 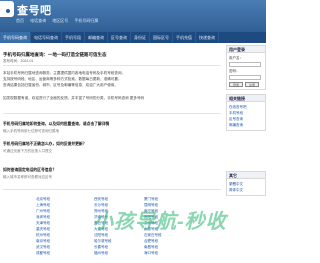 What do you see at coordinates (119, 37) in the screenshot?
I see `nav-area-code: 区号查询` at bounding box center [119, 37].